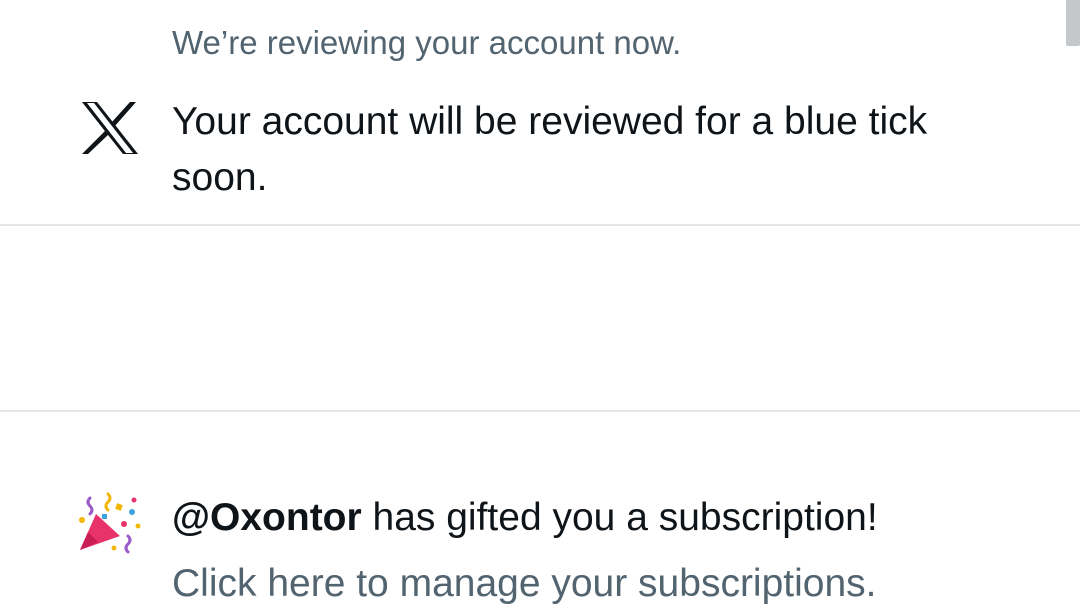 The width and height of the screenshot is (1080, 605). What do you see at coordinates (110, 128) in the screenshot?
I see `x-logo-icon` at bounding box center [110, 128].